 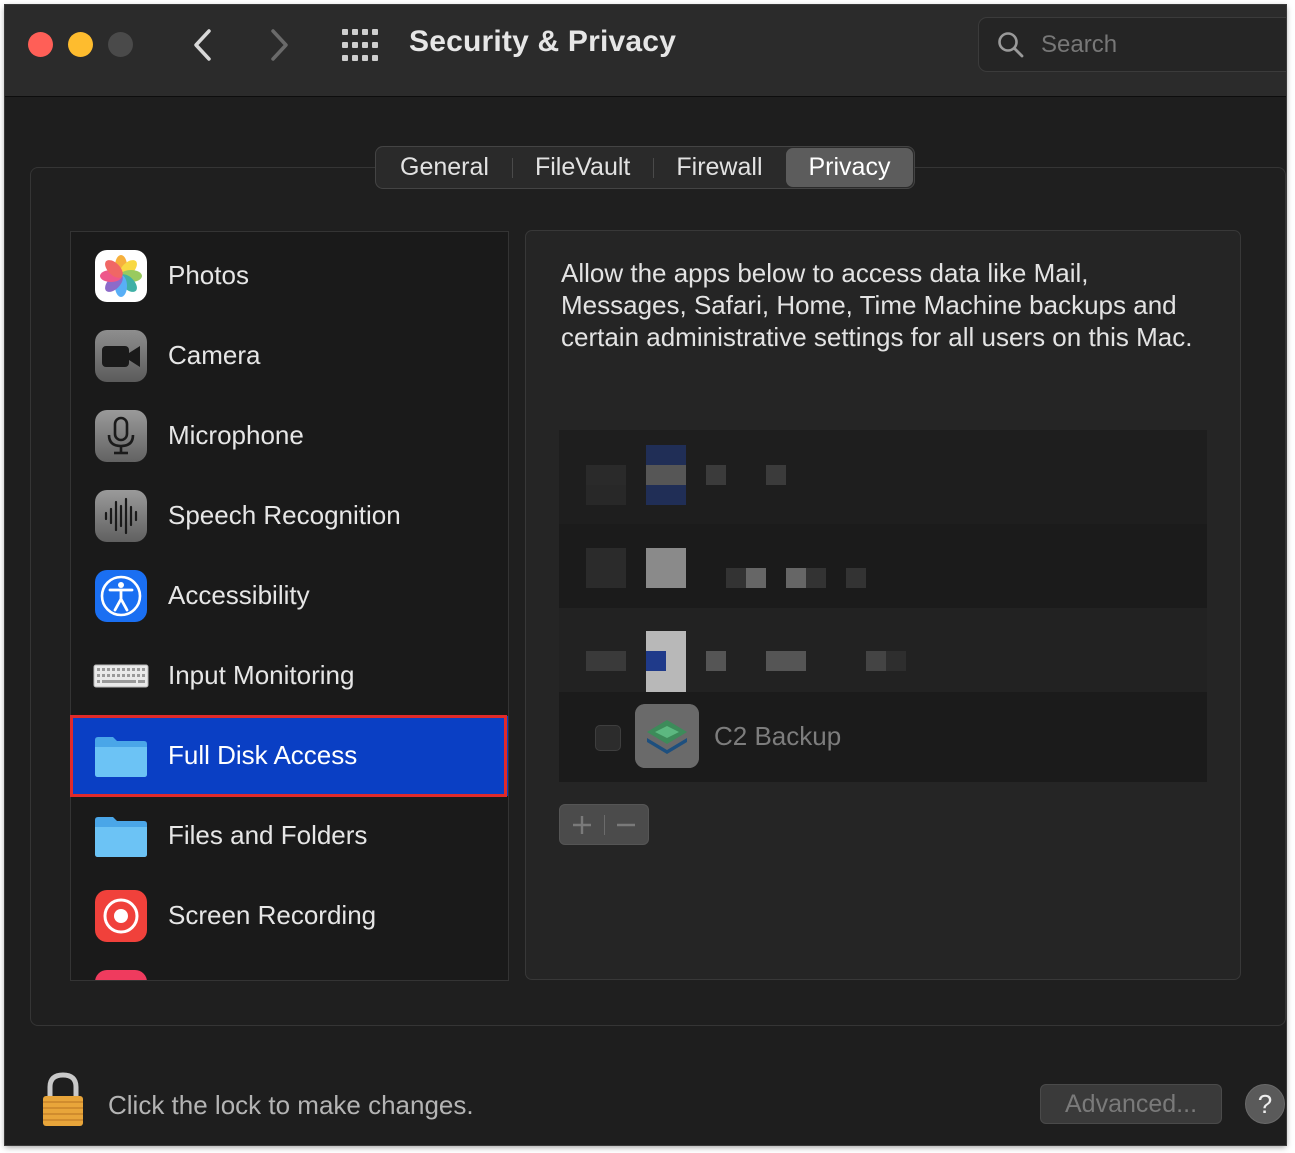 What do you see at coordinates (883, 736) in the screenshot?
I see `list-item-c2-backup: C2 Backup` at bounding box center [883, 736].